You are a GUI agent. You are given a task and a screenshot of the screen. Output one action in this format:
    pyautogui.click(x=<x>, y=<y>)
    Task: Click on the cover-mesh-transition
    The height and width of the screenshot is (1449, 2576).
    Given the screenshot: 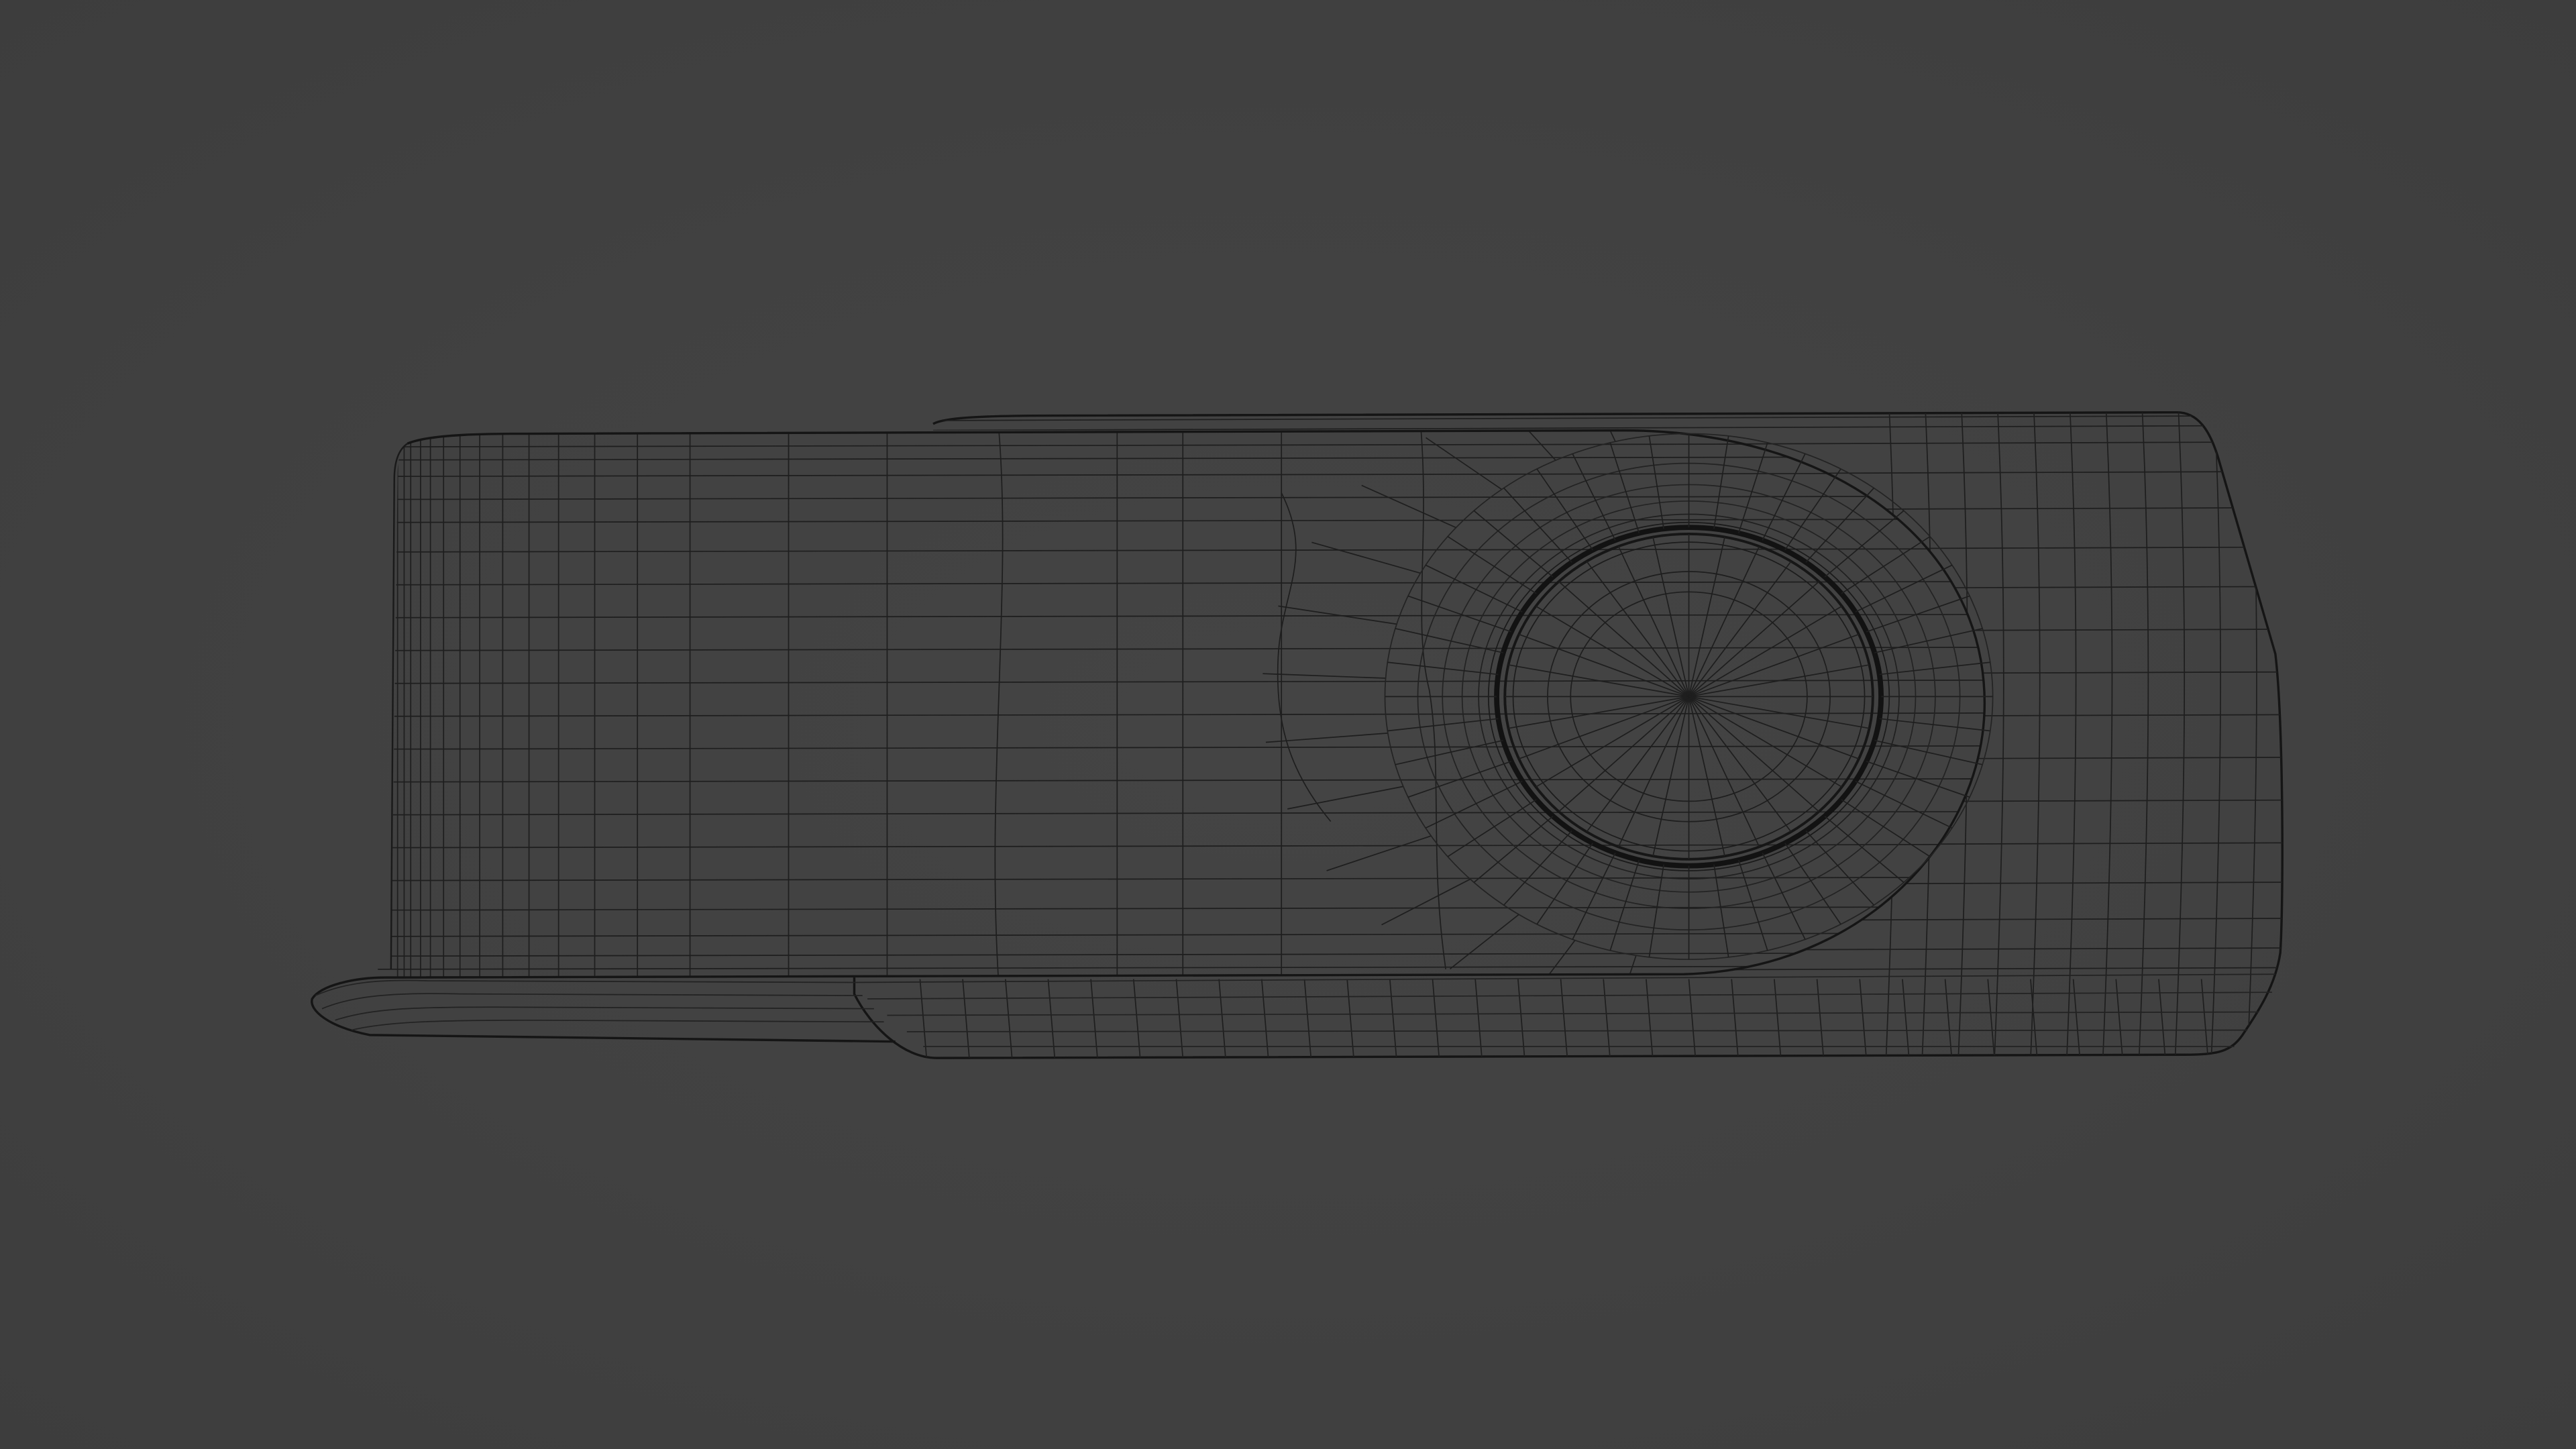 What is the action you would take?
    pyautogui.click(x=1304, y=657)
    